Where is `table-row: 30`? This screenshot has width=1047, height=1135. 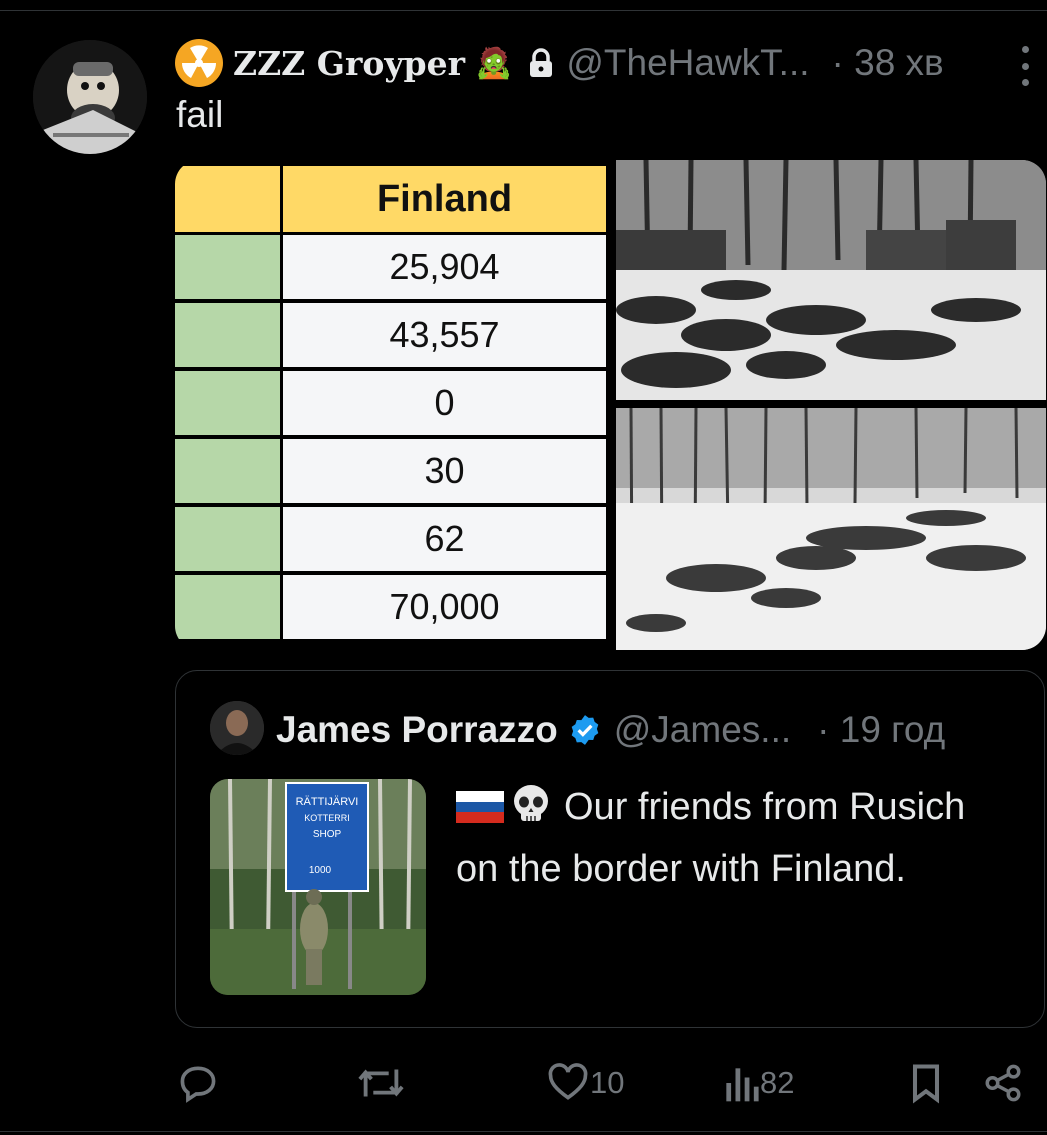 table-row: 30 is located at coordinates (390, 471).